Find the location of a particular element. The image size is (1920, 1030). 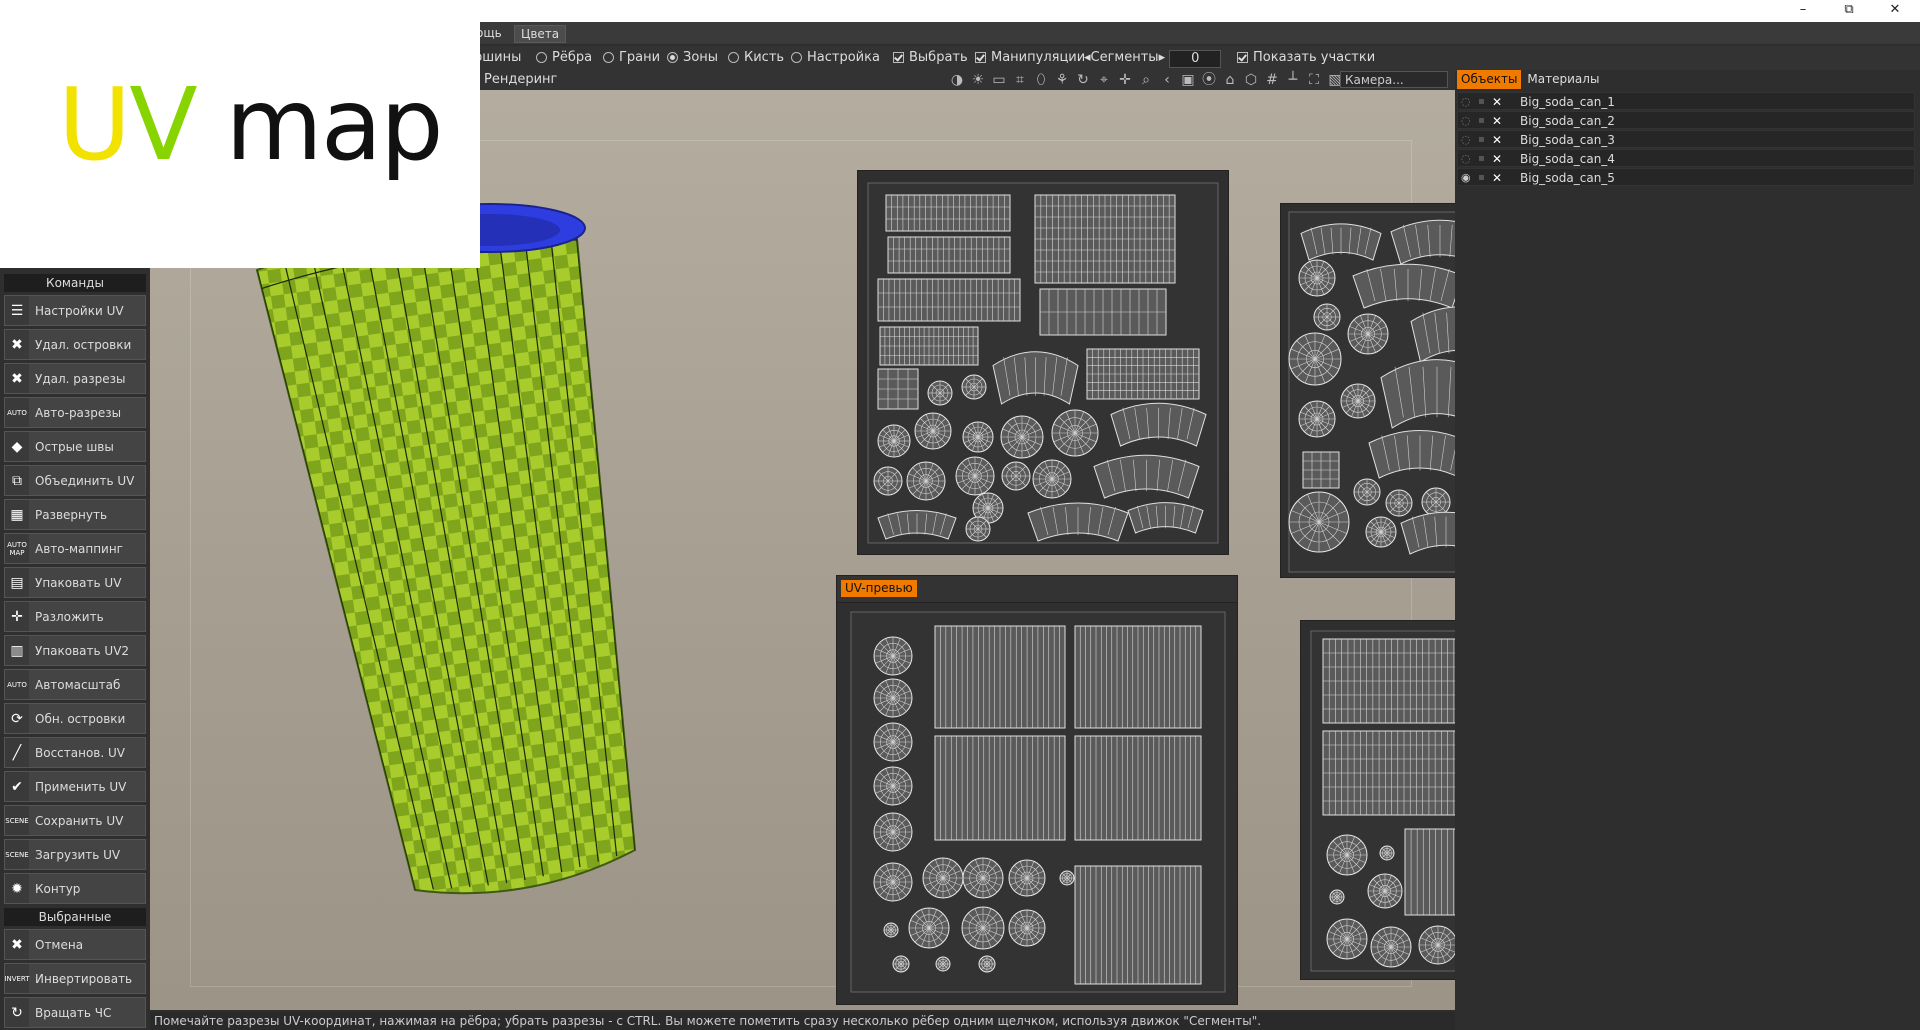

command-button: INVERT Инвертировать is located at coordinates (75, 978).